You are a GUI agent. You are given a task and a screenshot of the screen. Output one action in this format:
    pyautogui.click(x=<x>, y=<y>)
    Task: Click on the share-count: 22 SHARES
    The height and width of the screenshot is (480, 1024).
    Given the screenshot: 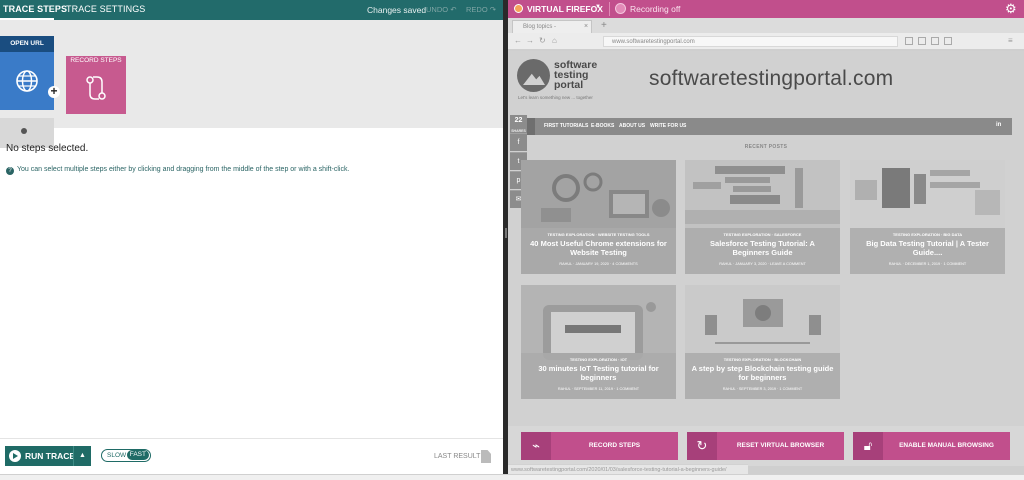 What is the action you would take?
    pyautogui.click(x=518, y=124)
    